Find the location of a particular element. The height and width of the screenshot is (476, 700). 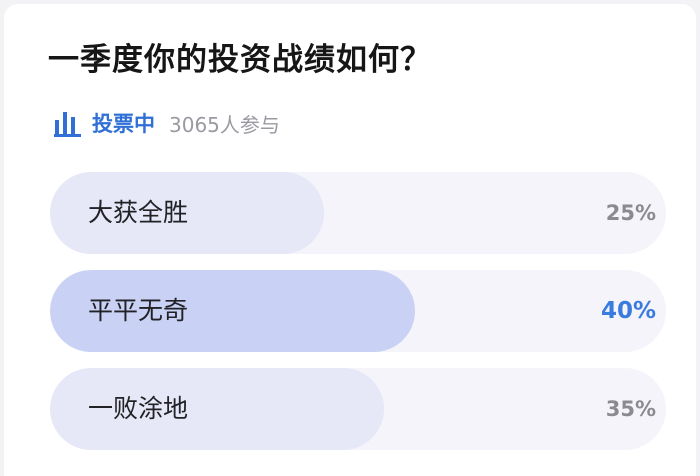

option-label: 大获全胜 is located at coordinates (138, 212).